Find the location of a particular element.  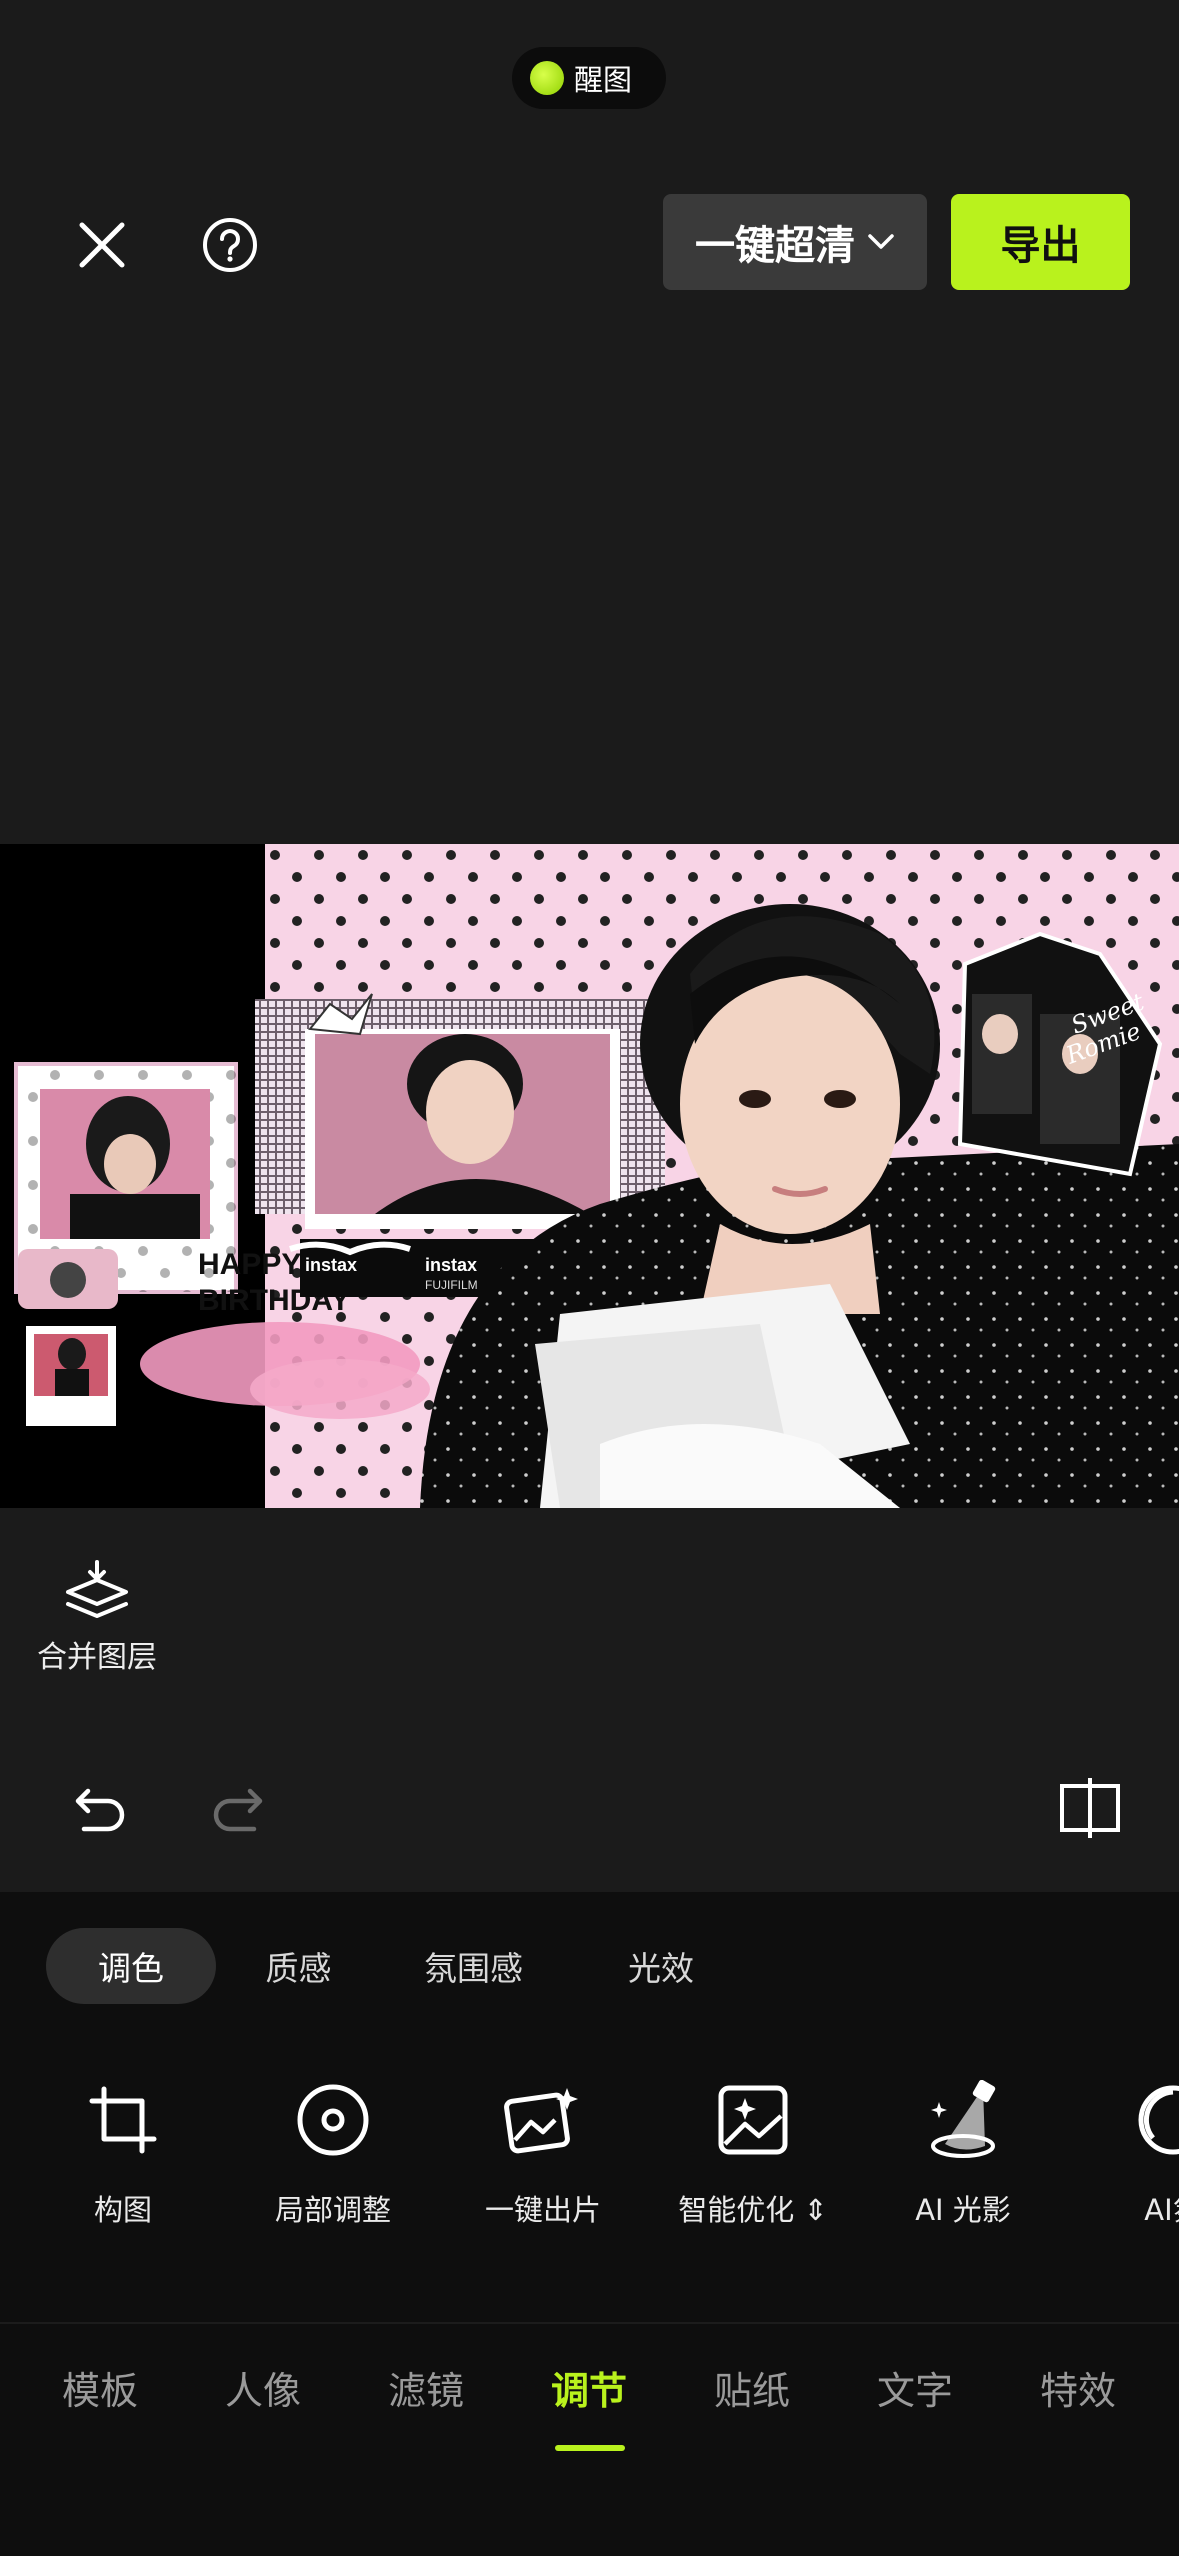

close-button is located at coordinates (102, 245).